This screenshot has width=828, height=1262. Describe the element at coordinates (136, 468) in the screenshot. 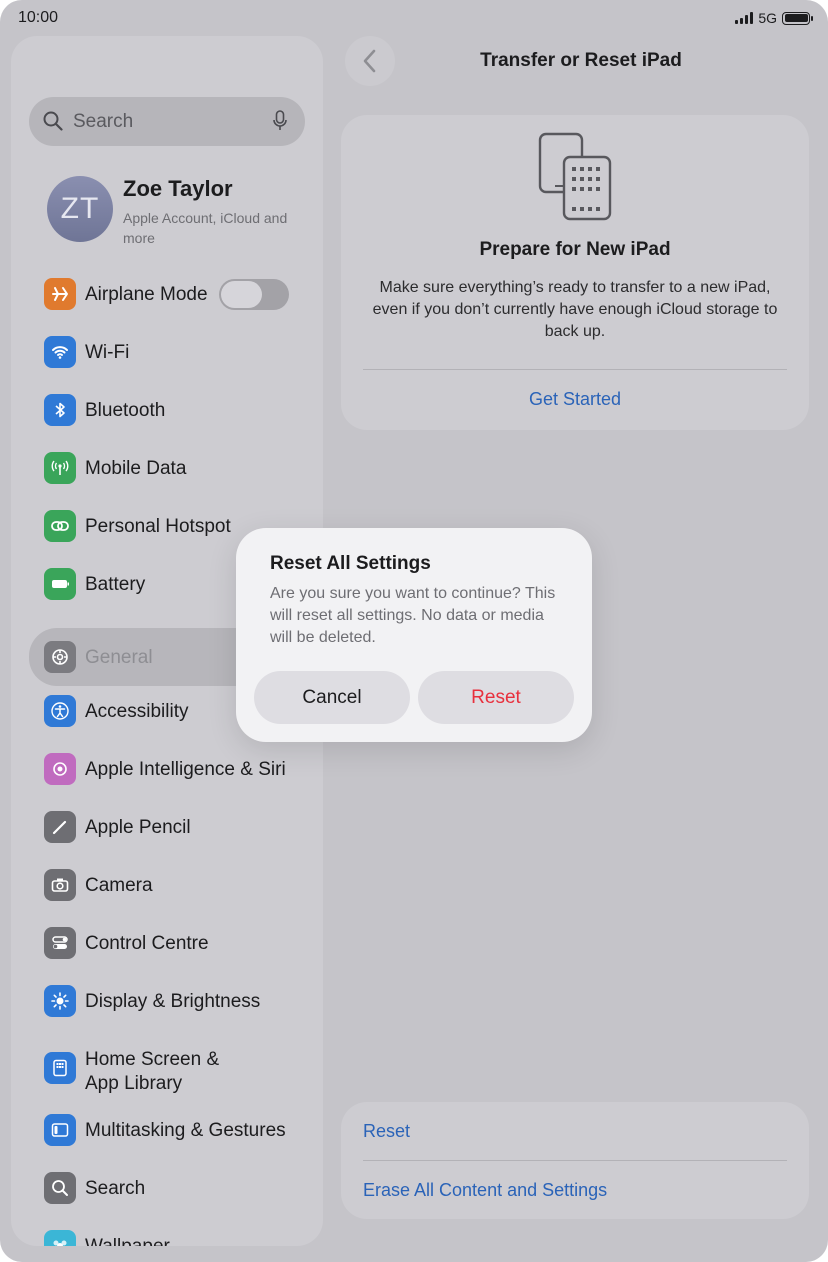

I see `sidebar-item-label: Mobile Data` at that location.